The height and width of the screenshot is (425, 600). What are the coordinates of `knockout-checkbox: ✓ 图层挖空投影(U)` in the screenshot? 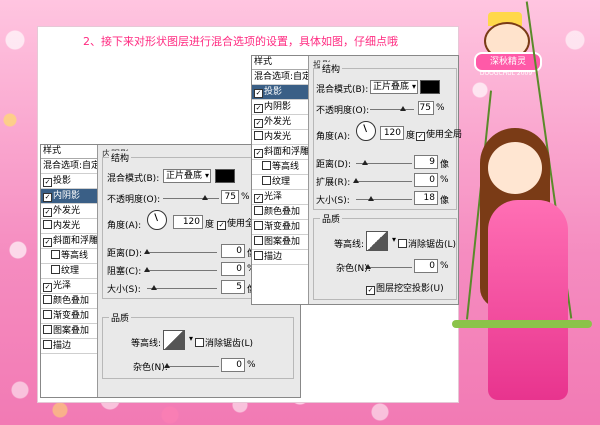 It's located at (405, 288).